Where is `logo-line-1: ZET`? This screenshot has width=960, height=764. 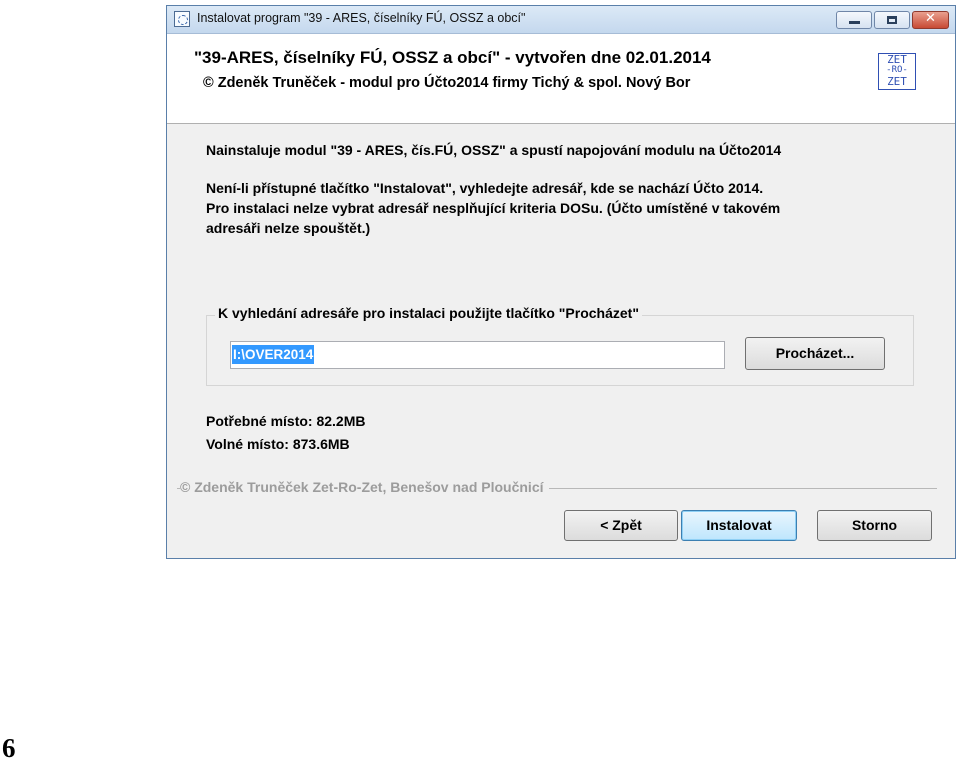 logo-line-1: ZET is located at coordinates (897, 59).